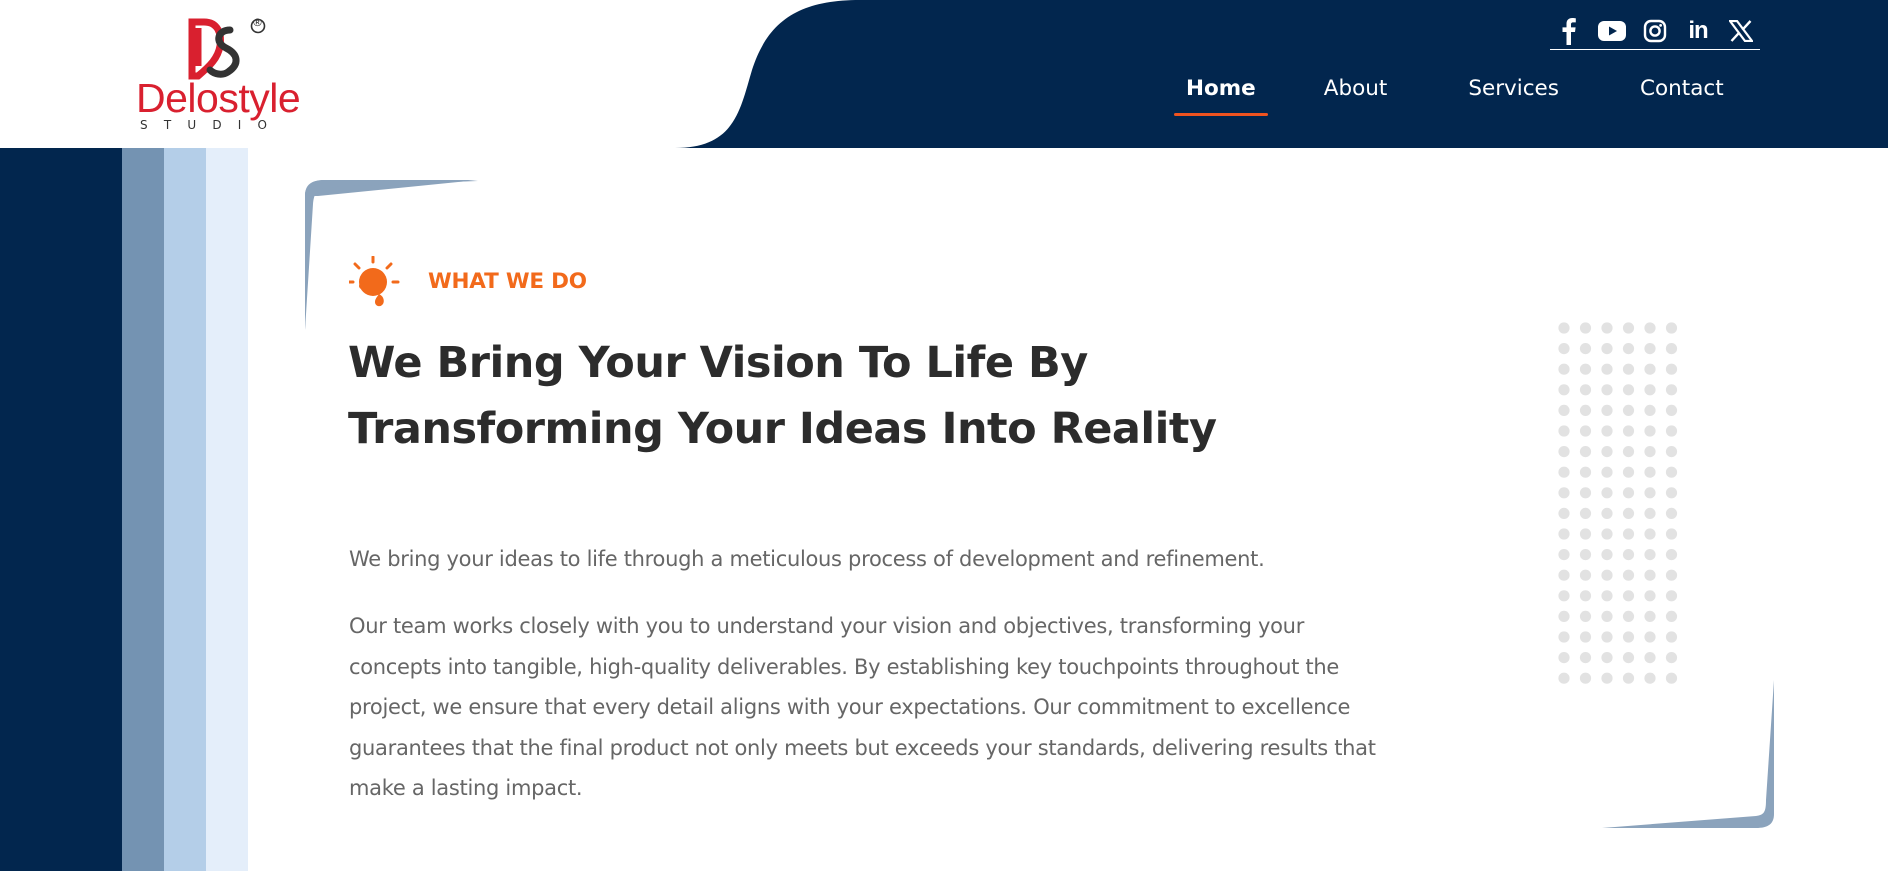 The image size is (1888, 871). I want to click on social-links: in, so click(1655, 33).